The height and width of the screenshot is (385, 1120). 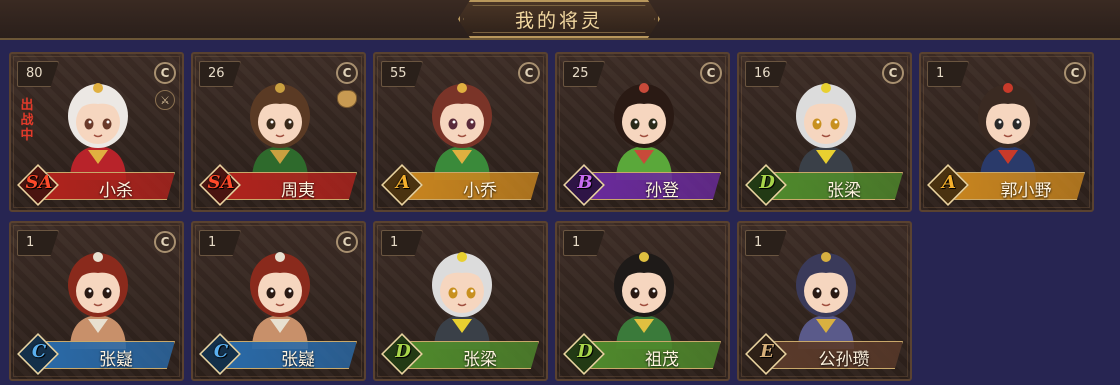 What do you see at coordinates (835, 355) in the screenshot?
I see `name-plate: 公孙瓒` at bounding box center [835, 355].